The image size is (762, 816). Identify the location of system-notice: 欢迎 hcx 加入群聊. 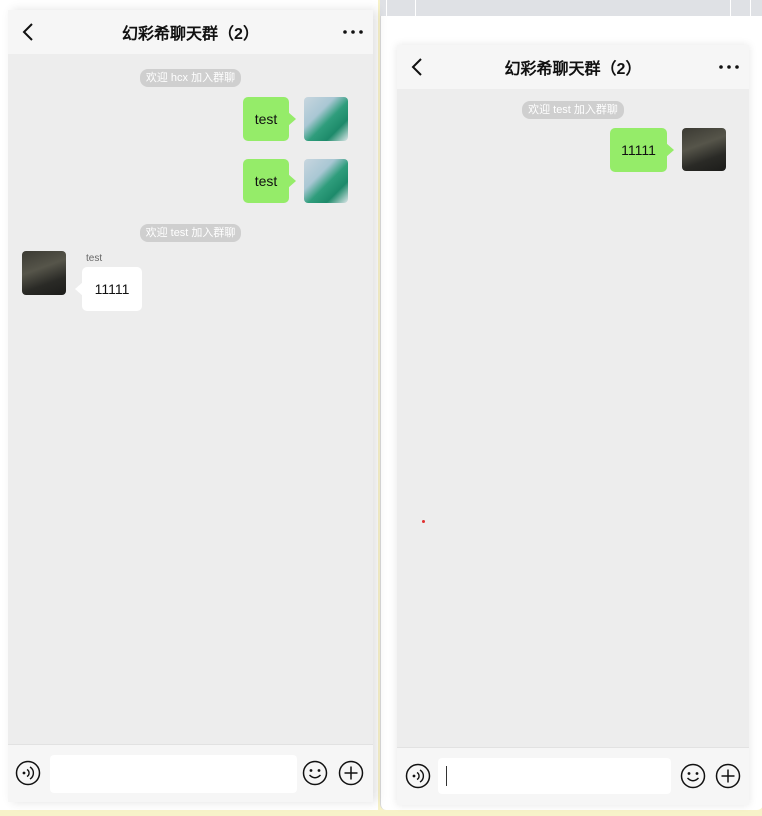
(190, 77).